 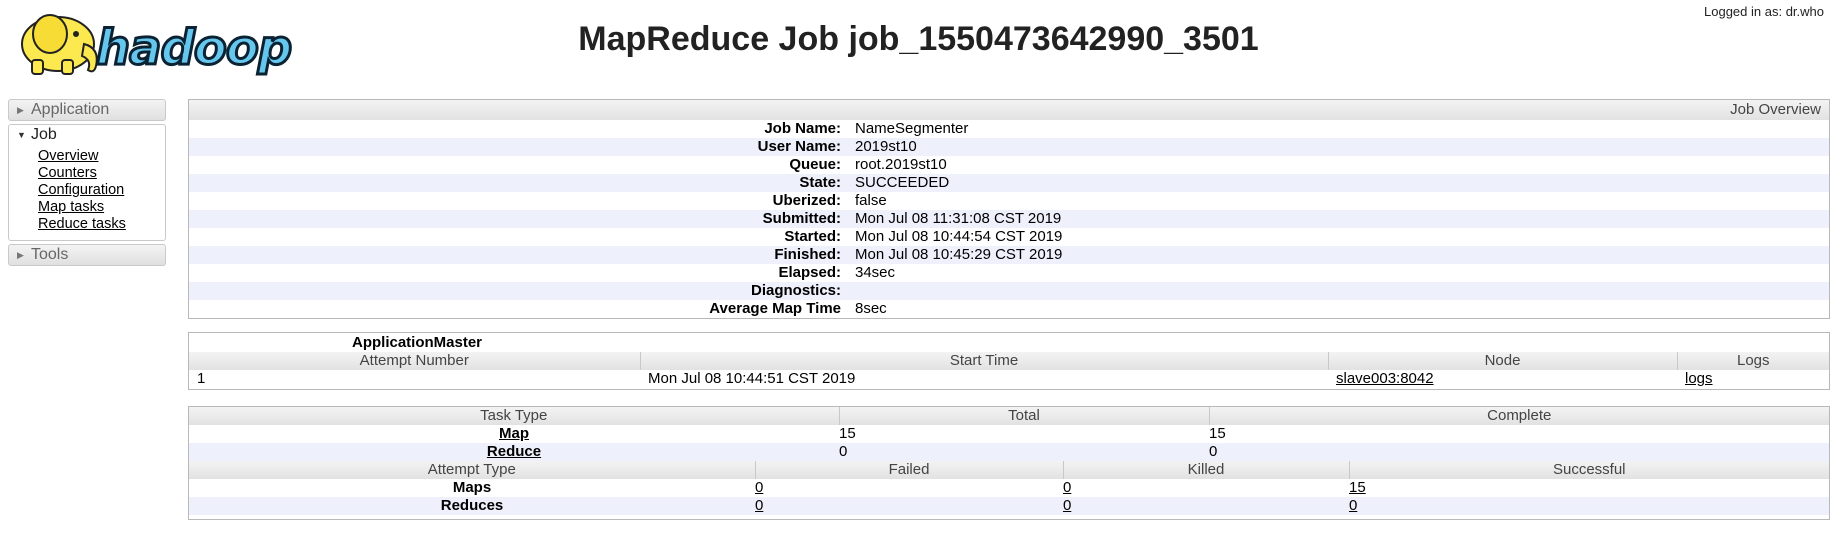 I want to click on overview-value: 2019st10, so click(x=886, y=146).